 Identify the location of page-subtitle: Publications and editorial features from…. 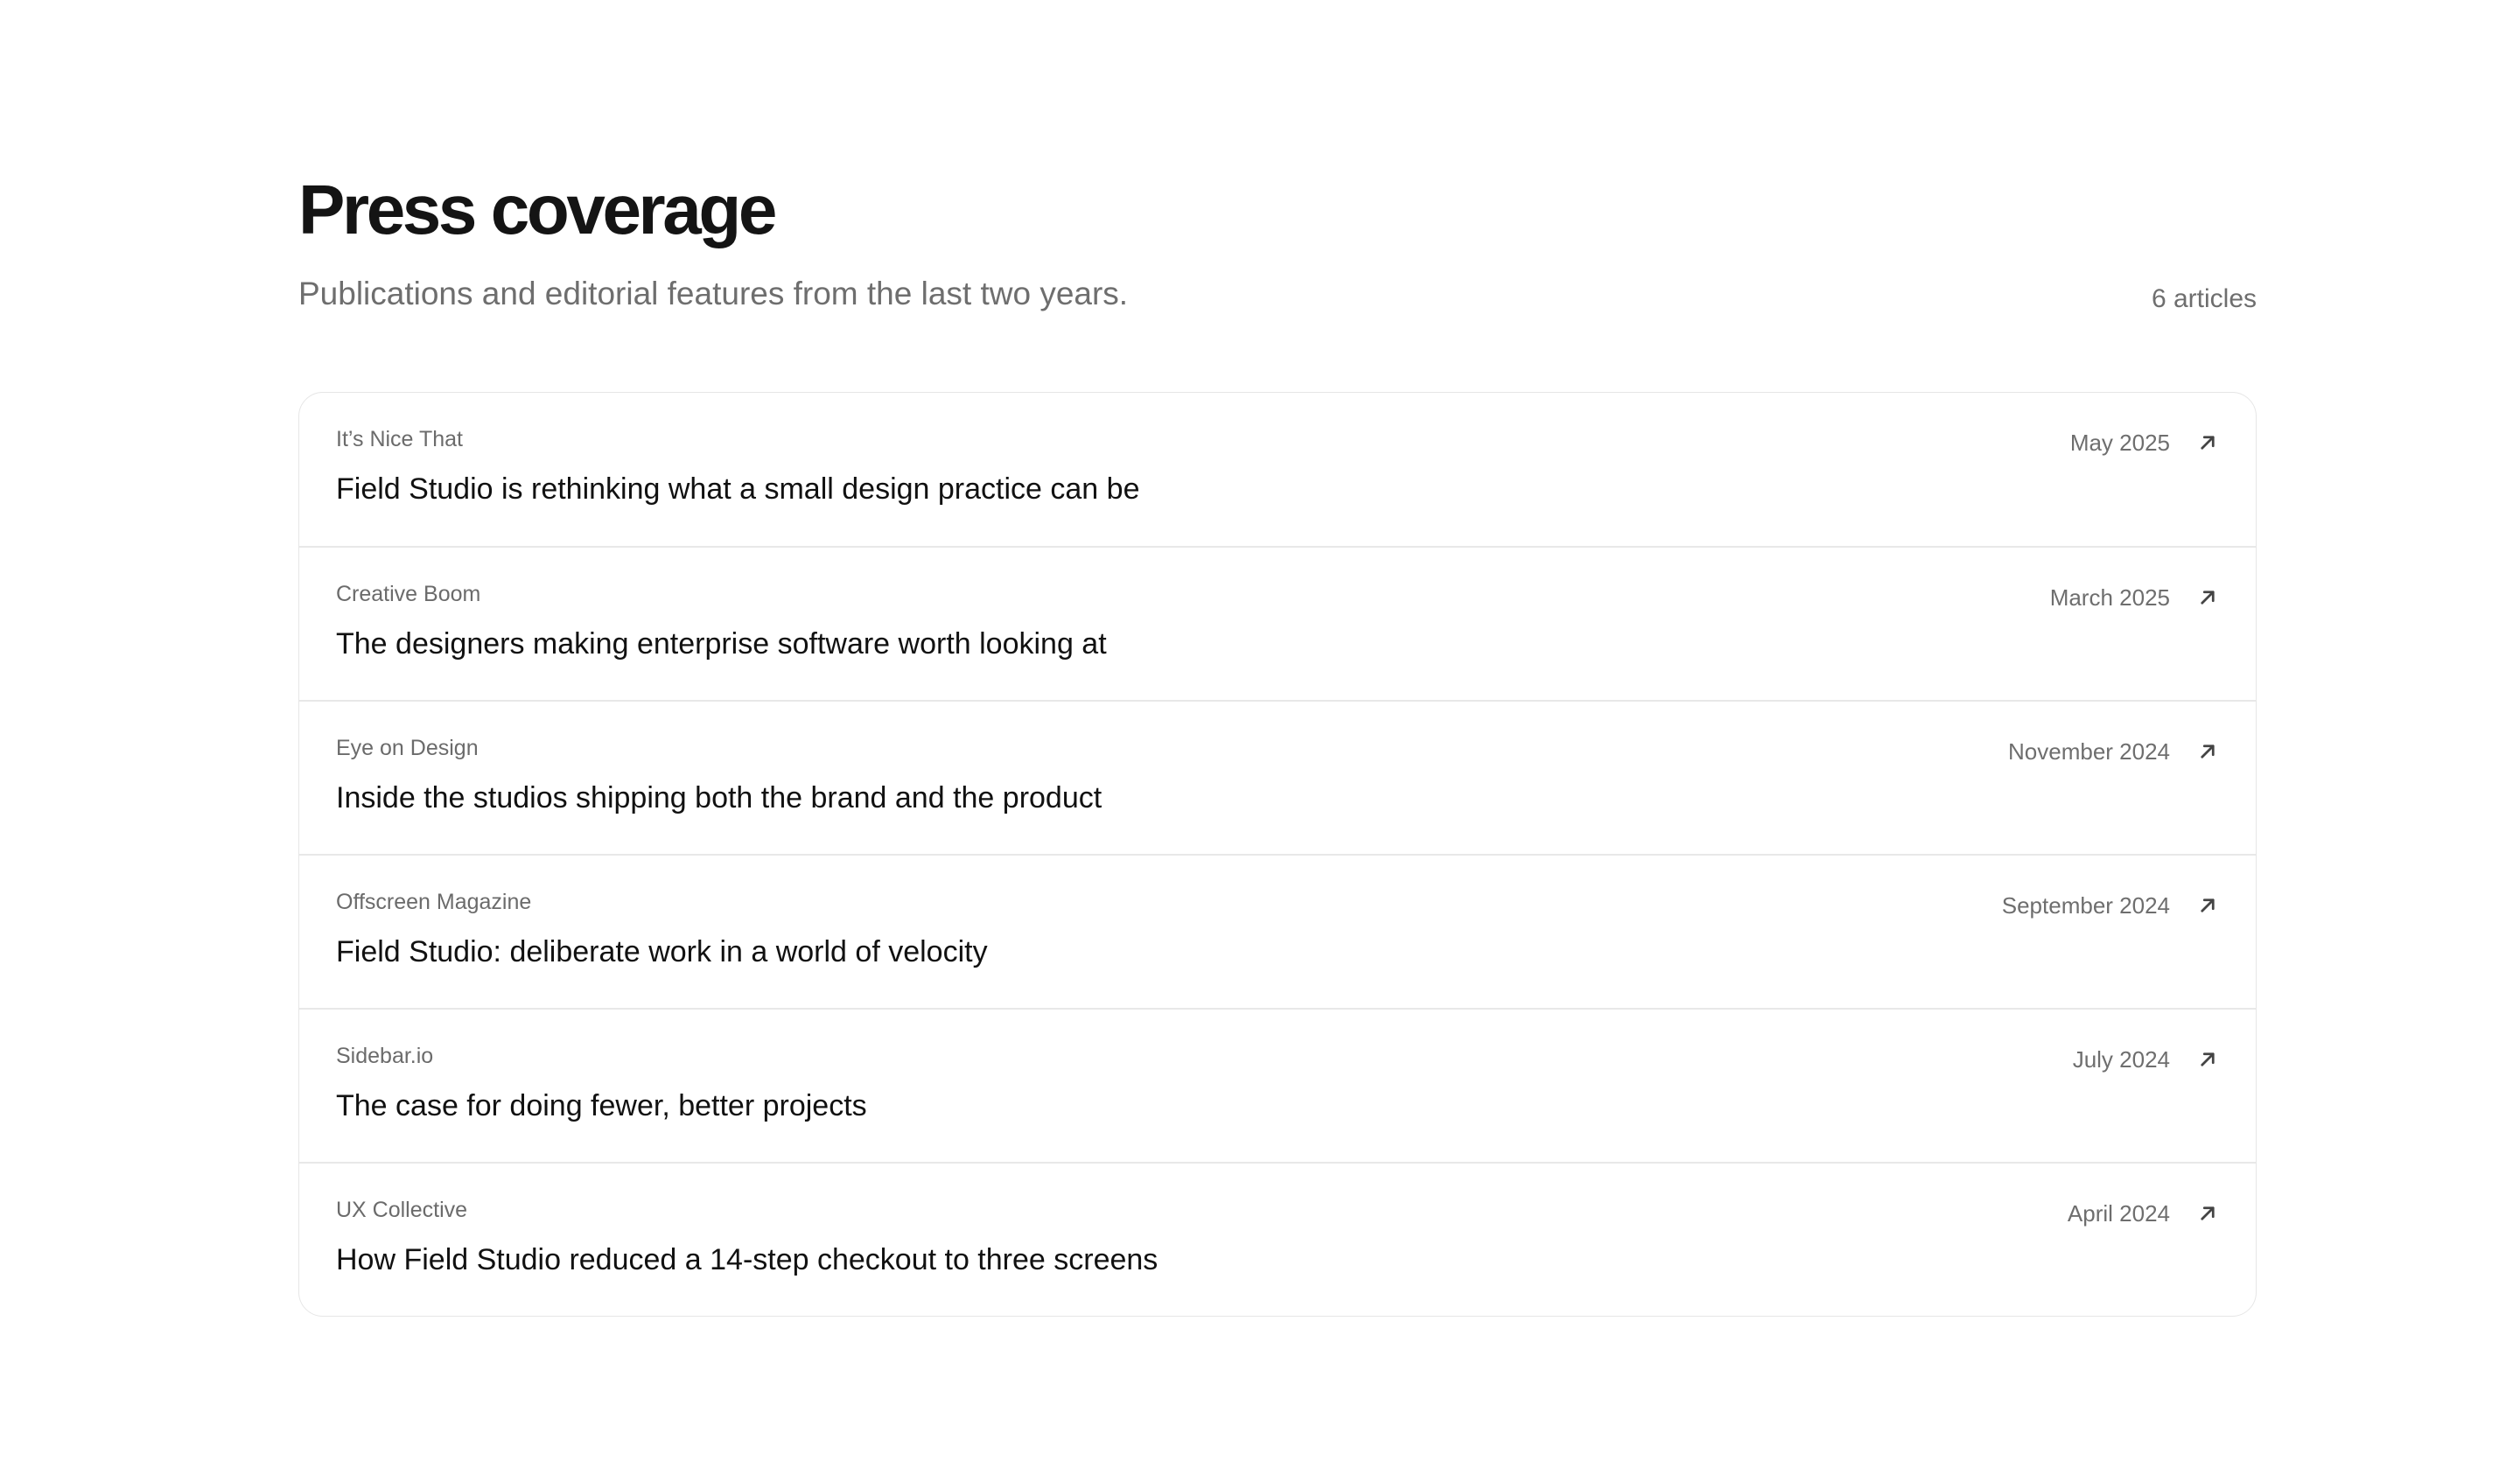
(713, 293).